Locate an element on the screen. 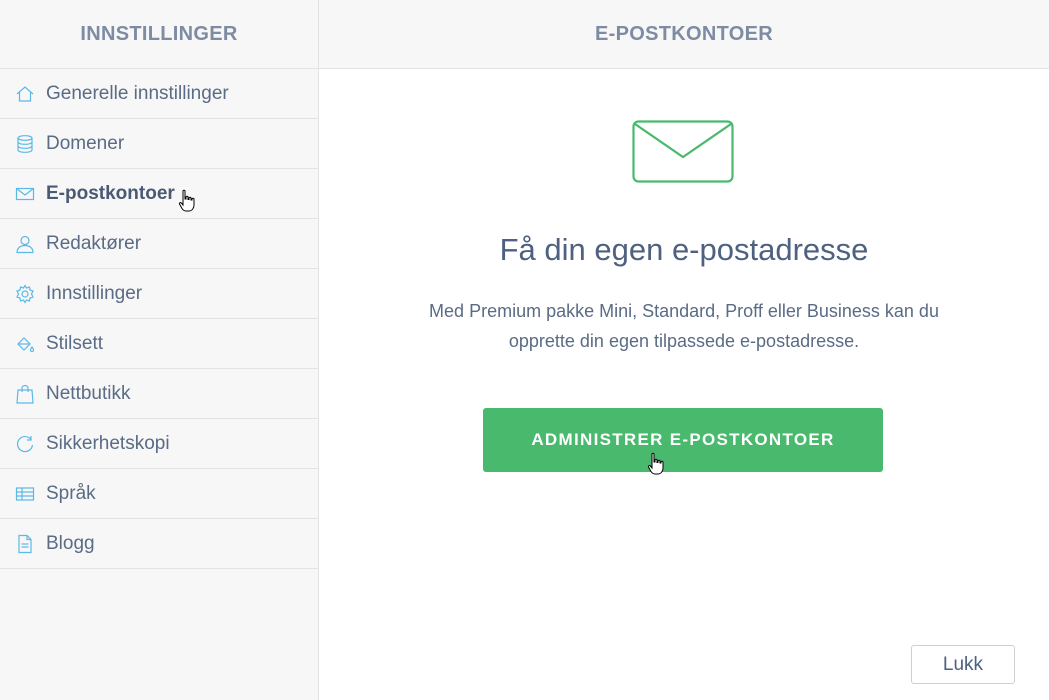  sidebar-item-label: Generelle innstillinger is located at coordinates (137, 93).